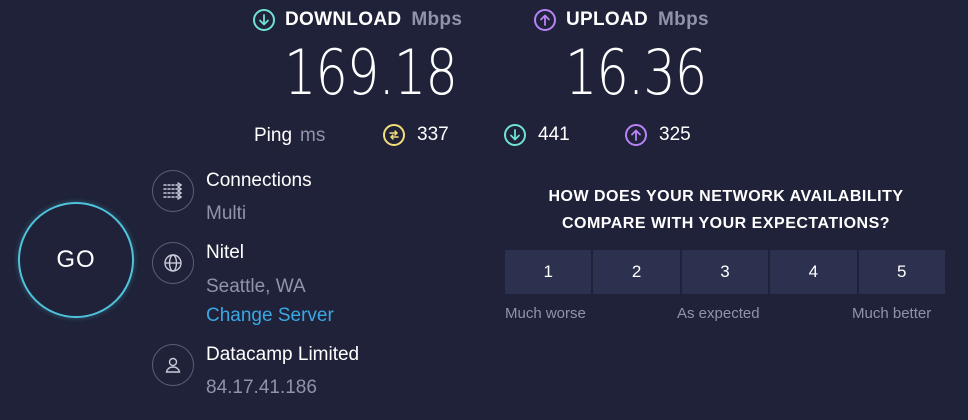 The height and width of the screenshot is (420, 968). I want to click on rating-scale: 1 2 3 4 5, so click(725, 272).